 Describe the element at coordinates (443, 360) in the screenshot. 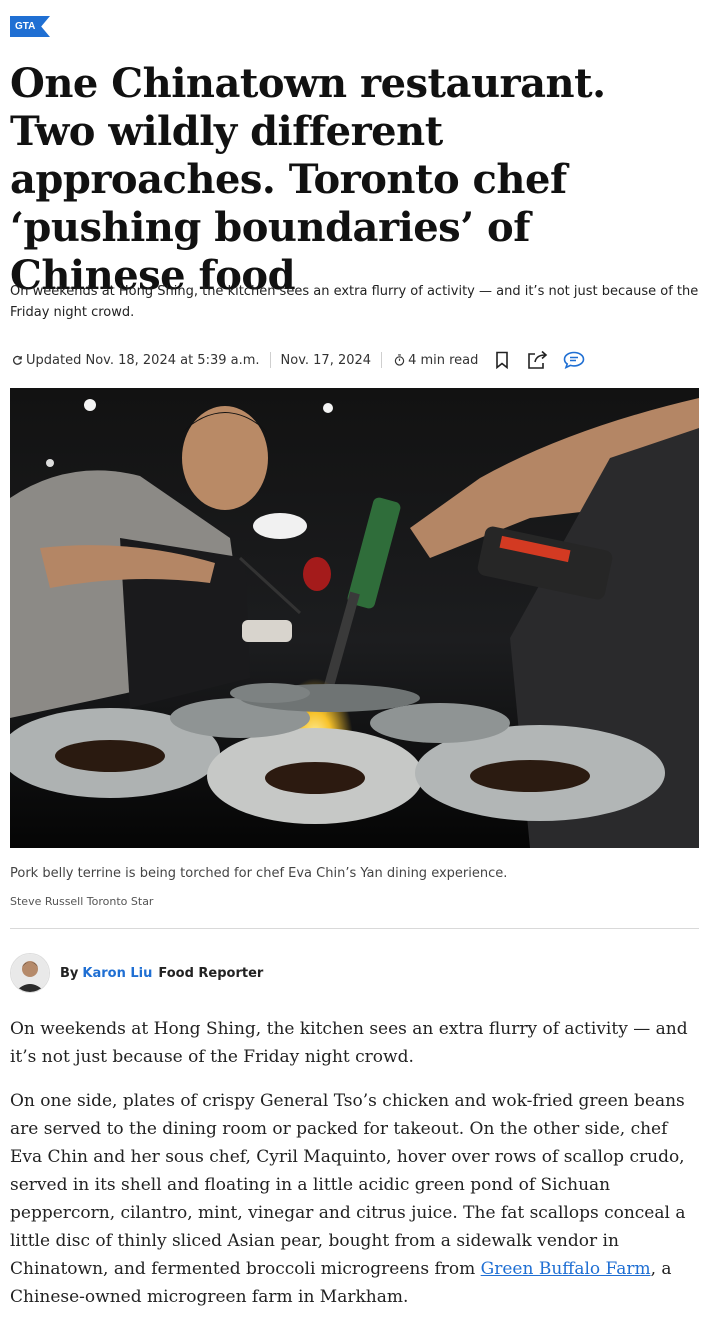

I see `read-time: 4 min read` at that location.